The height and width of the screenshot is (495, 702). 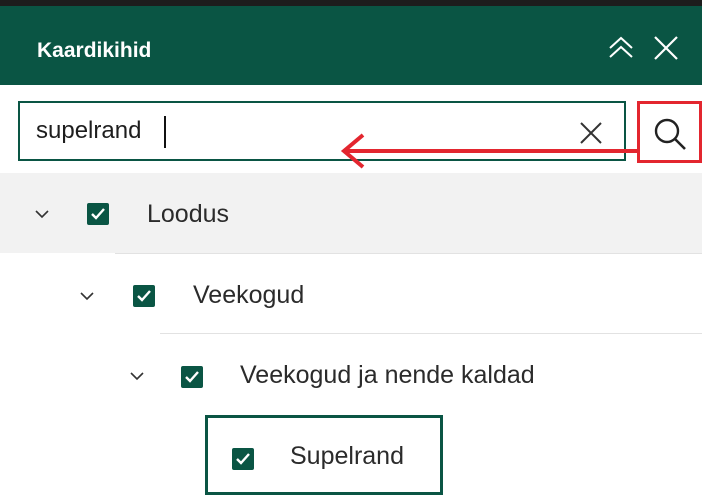 What do you see at coordinates (188, 214) in the screenshot?
I see `tree-item-label: Loodus` at bounding box center [188, 214].